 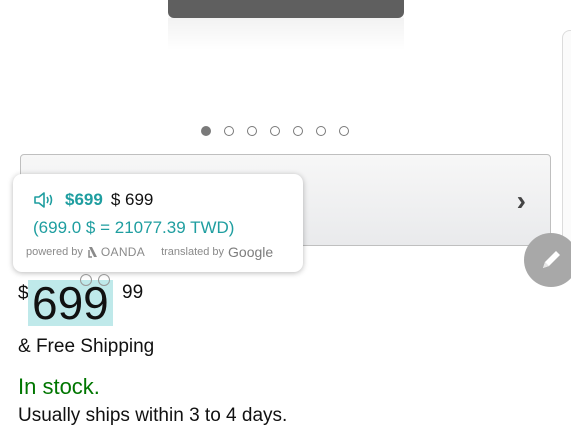 What do you see at coordinates (250, 252) in the screenshot?
I see `google-label: Google` at bounding box center [250, 252].